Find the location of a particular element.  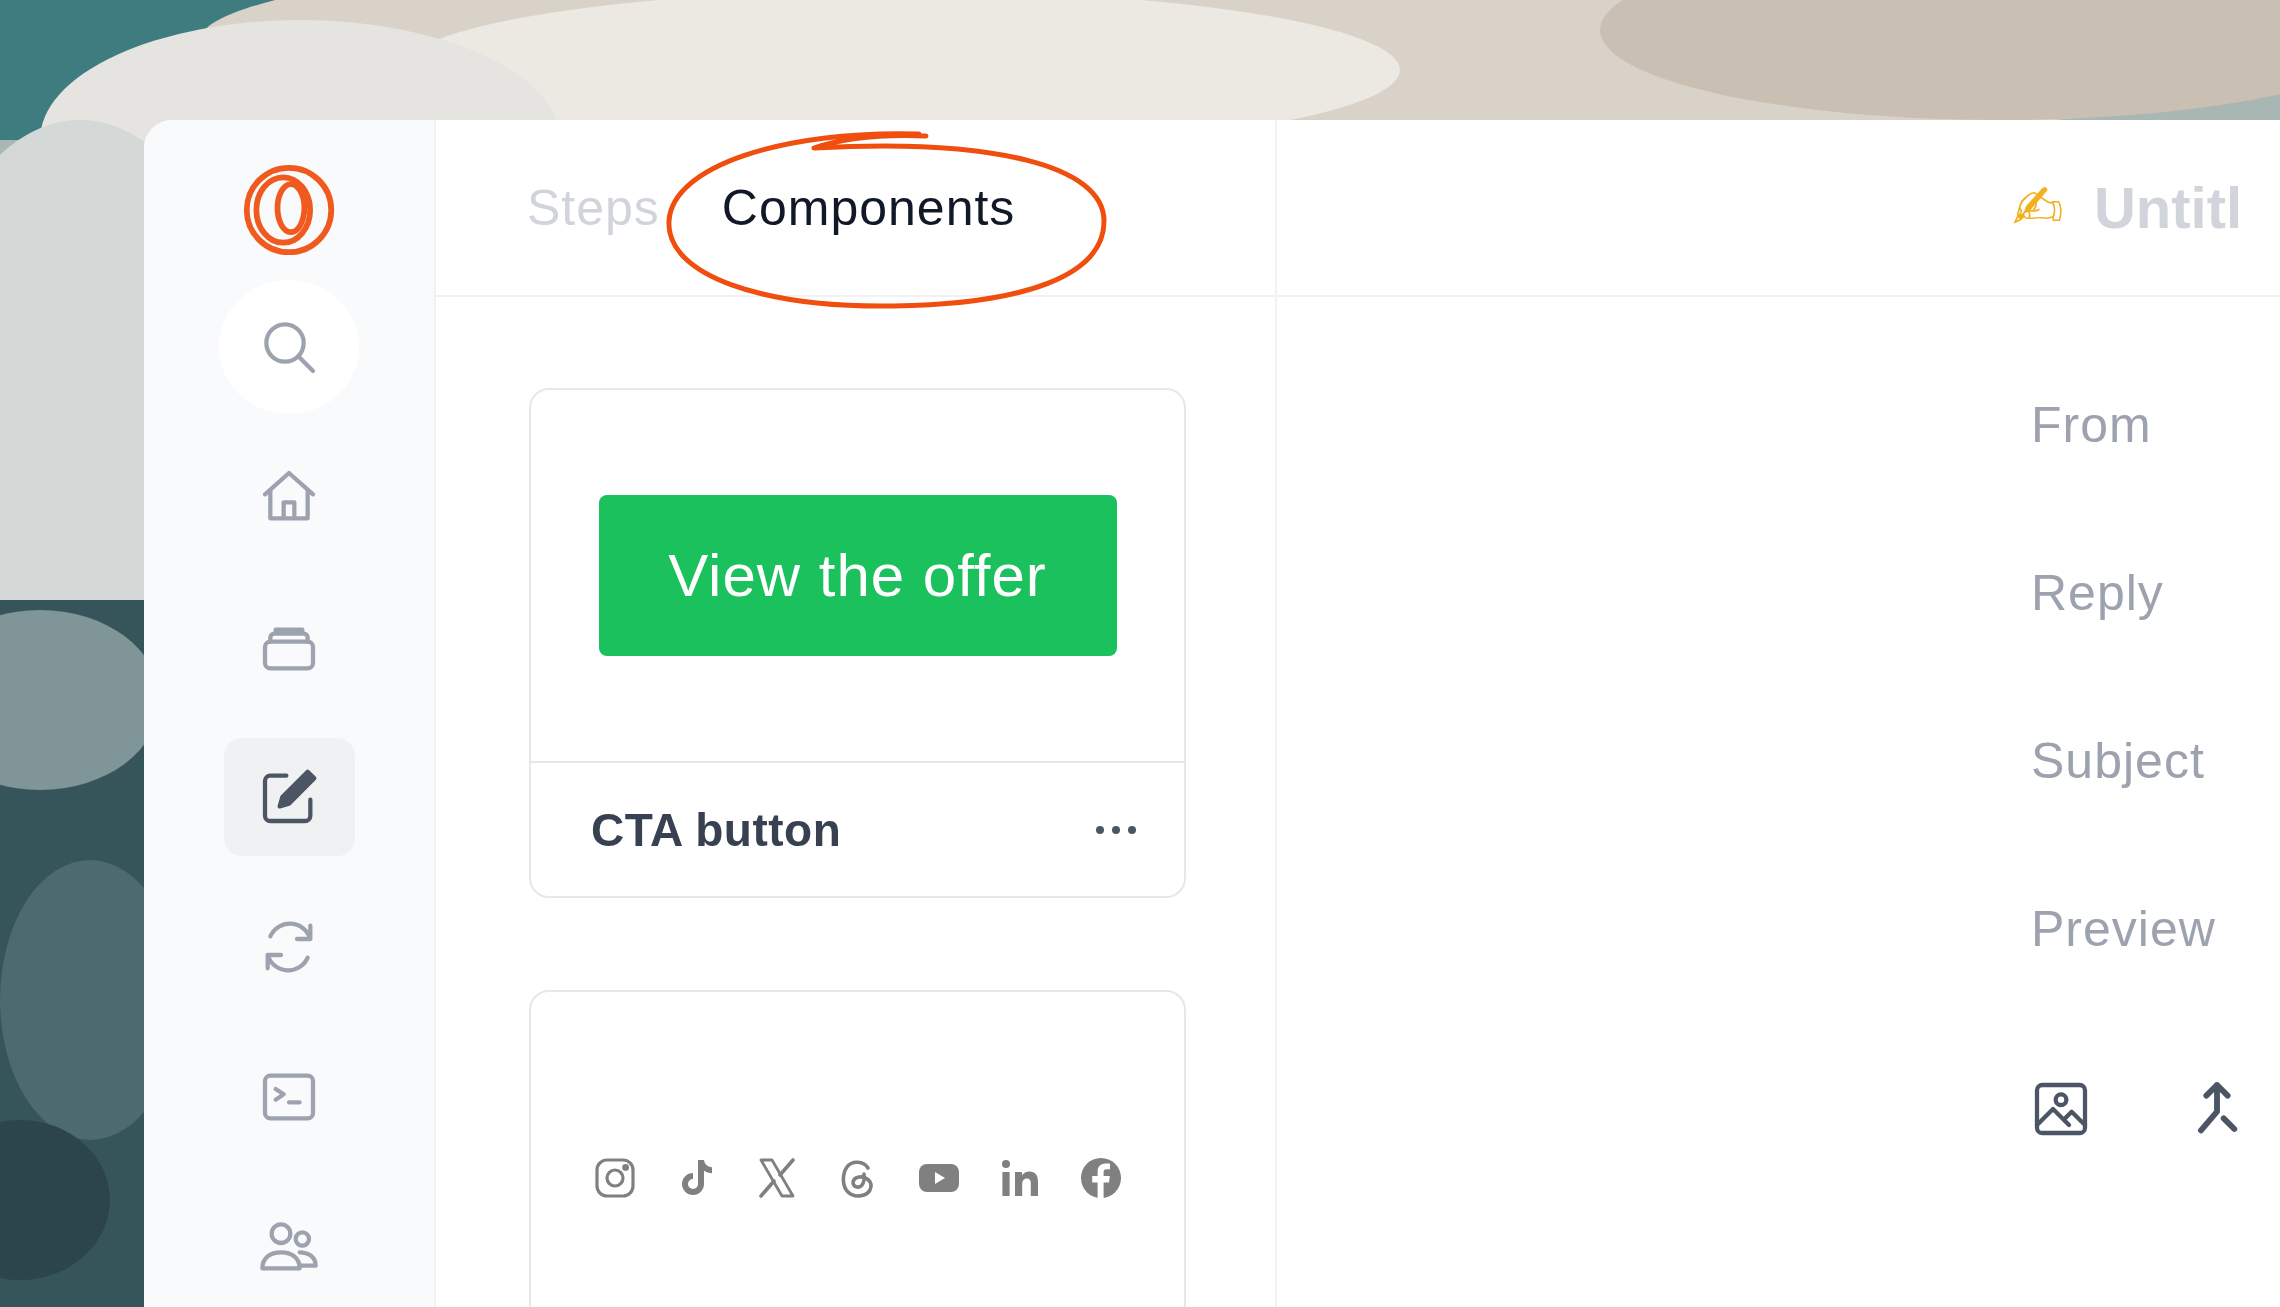

logo-icon is located at coordinates (289, 210).